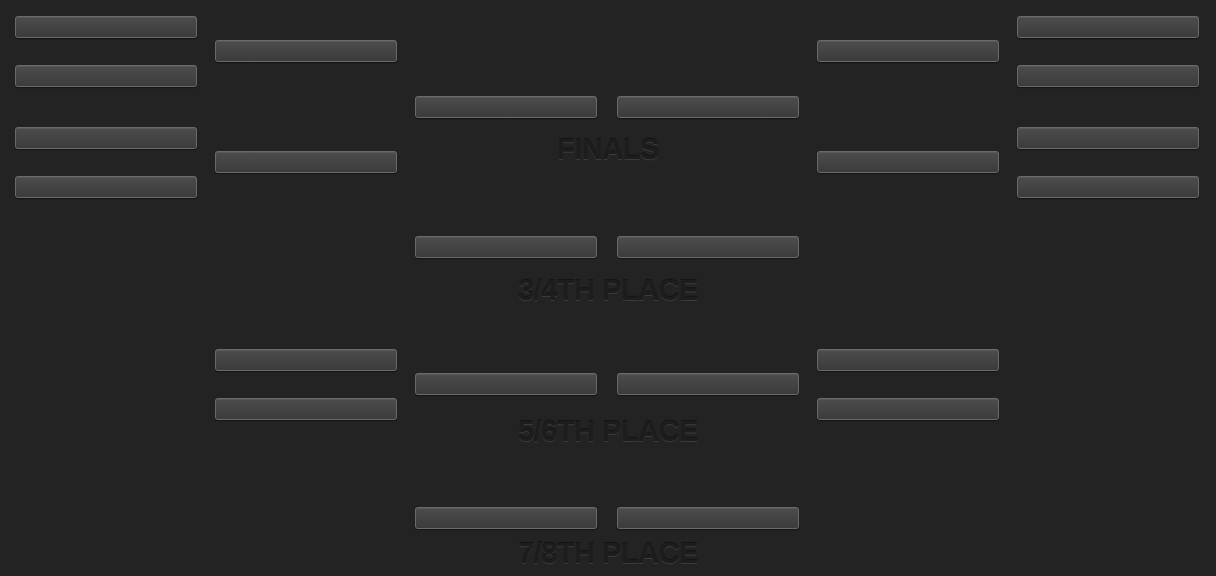 The image size is (1216, 576). What do you see at coordinates (708, 384) in the screenshot?
I see `fifth-place-slot-right` at bounding box center [708, 384].